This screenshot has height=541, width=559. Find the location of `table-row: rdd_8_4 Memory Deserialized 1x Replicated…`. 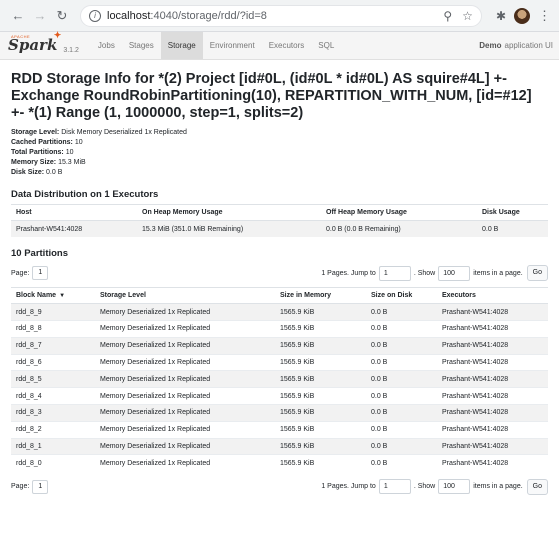

table-row: rdd_8_4 Memory Deserialized 1x Replicated… is located at coordinates (279, 396).